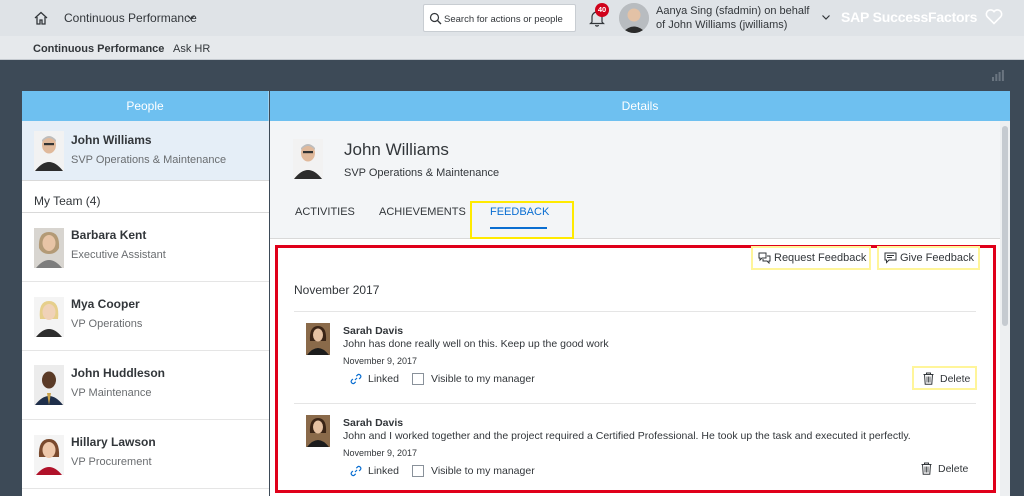 The width and height of the screenshot is (1024, 496). What do you see at coordinates (118, 373) in the screenshot?
I see `person-name: John Huddleson` at bounding box center [118, 373].